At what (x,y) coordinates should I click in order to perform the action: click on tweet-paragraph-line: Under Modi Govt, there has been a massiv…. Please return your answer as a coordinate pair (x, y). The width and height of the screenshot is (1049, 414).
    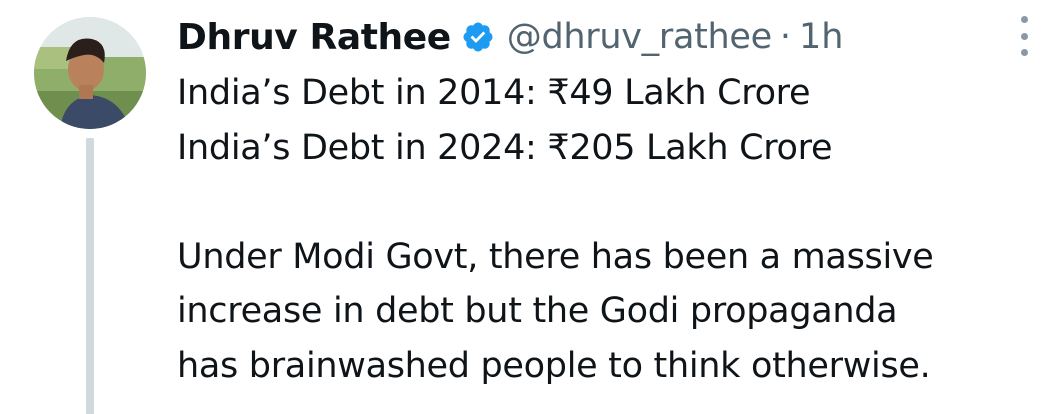
    Looking at the image, I should click on (555, 256).